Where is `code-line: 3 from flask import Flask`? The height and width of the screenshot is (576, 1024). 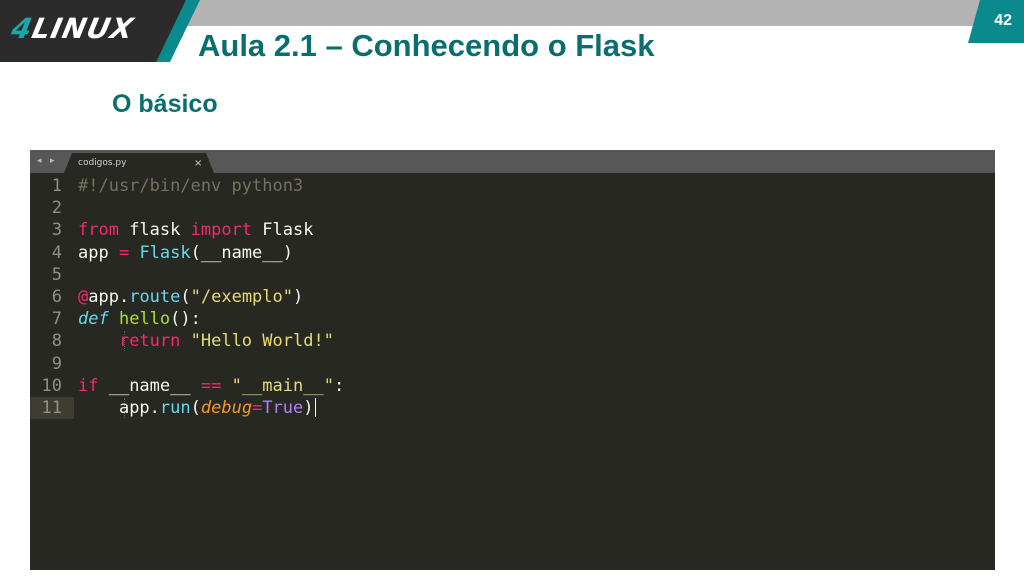
code-line: 3 from flask import Flask is located at coordinates (512, 230).